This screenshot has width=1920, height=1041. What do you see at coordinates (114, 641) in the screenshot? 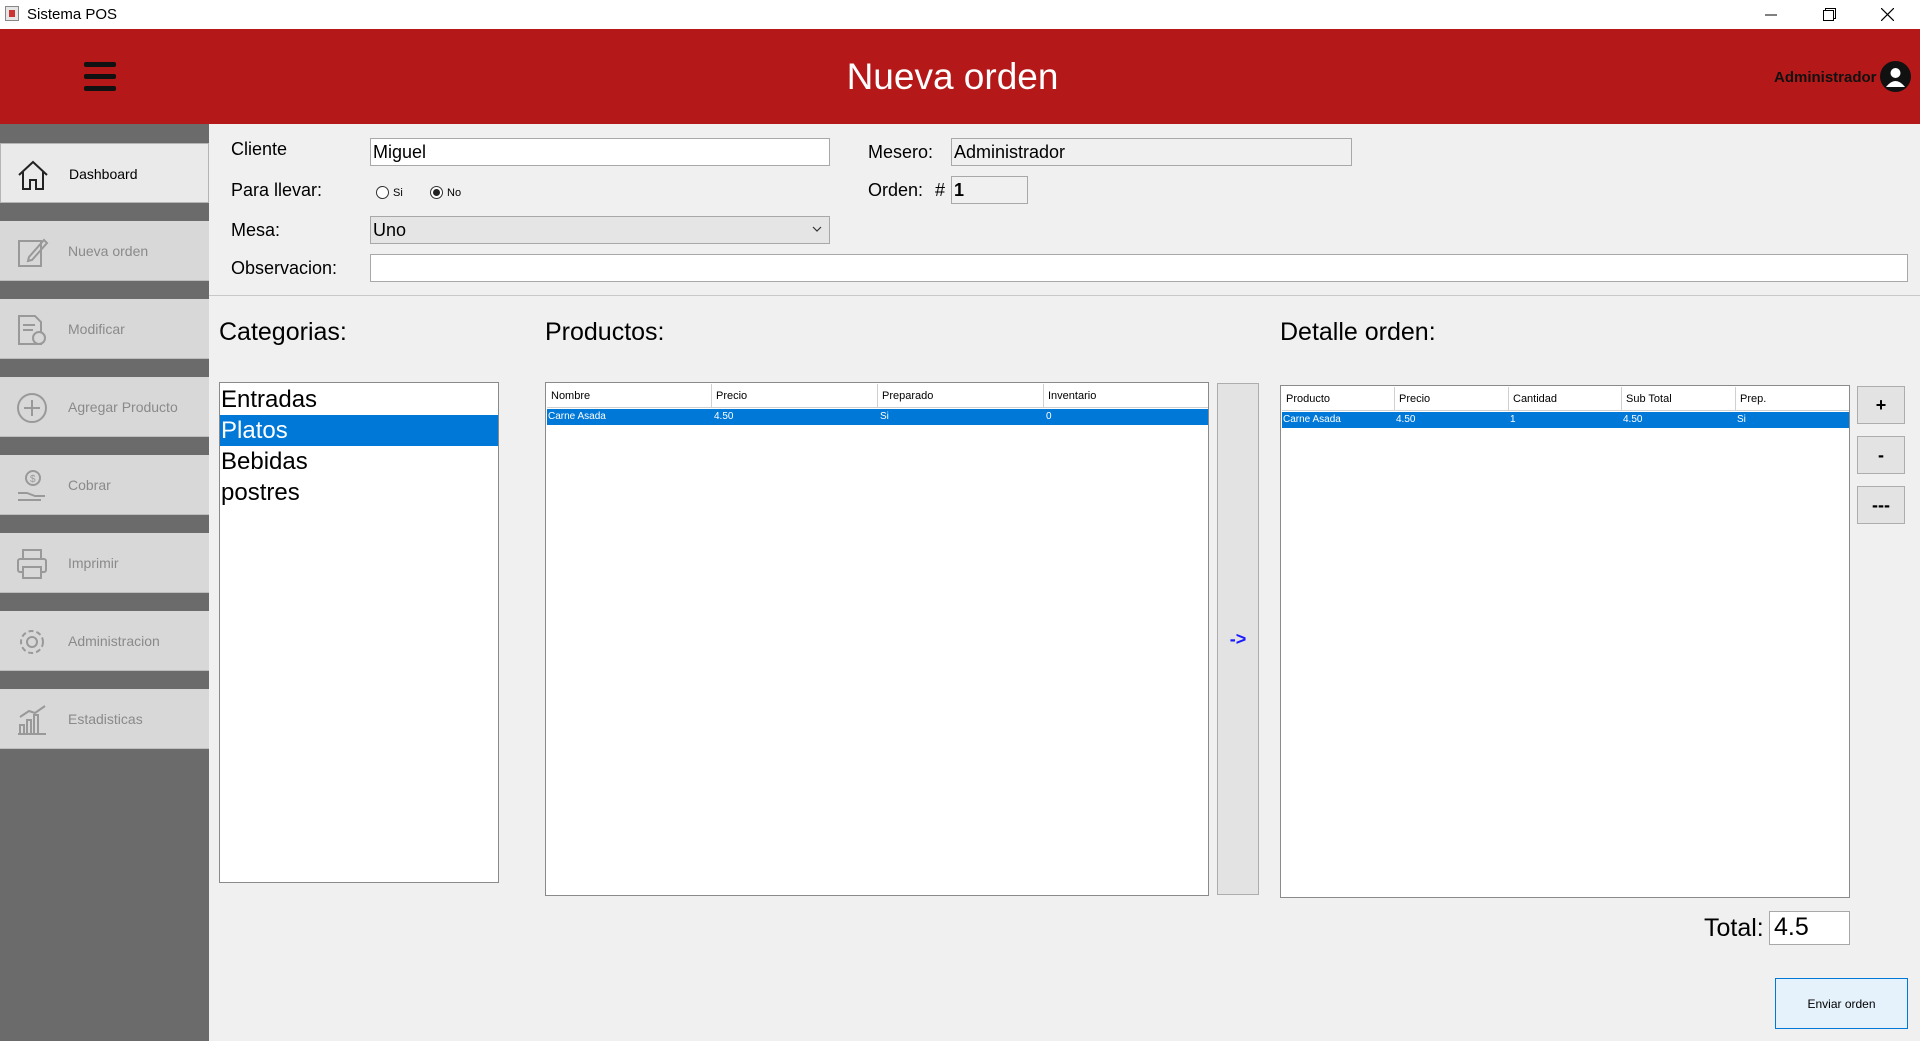
I see `sidebar-item-label: Administracion` at bounding box center [114, 641].